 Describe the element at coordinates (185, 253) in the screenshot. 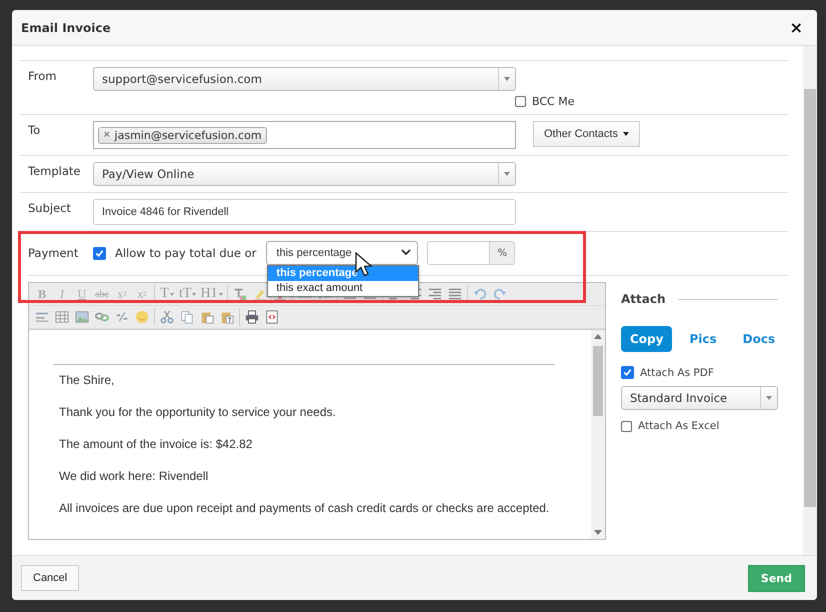

I see `checkbox-label: Allow to pay total due or` at that location.